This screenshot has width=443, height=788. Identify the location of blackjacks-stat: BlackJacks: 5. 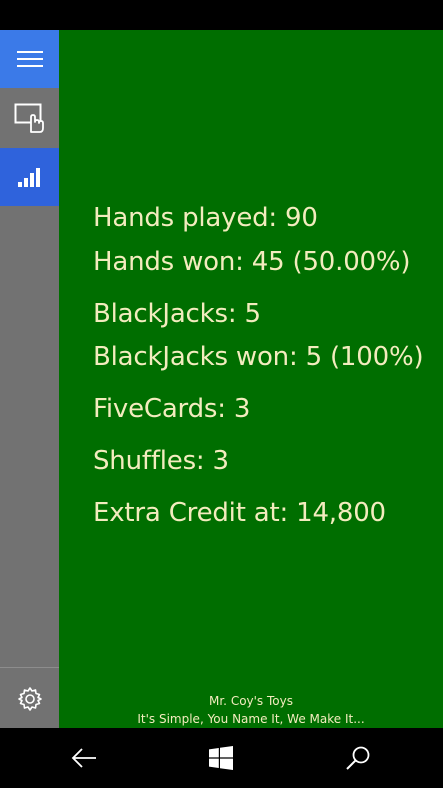
(177, 314).